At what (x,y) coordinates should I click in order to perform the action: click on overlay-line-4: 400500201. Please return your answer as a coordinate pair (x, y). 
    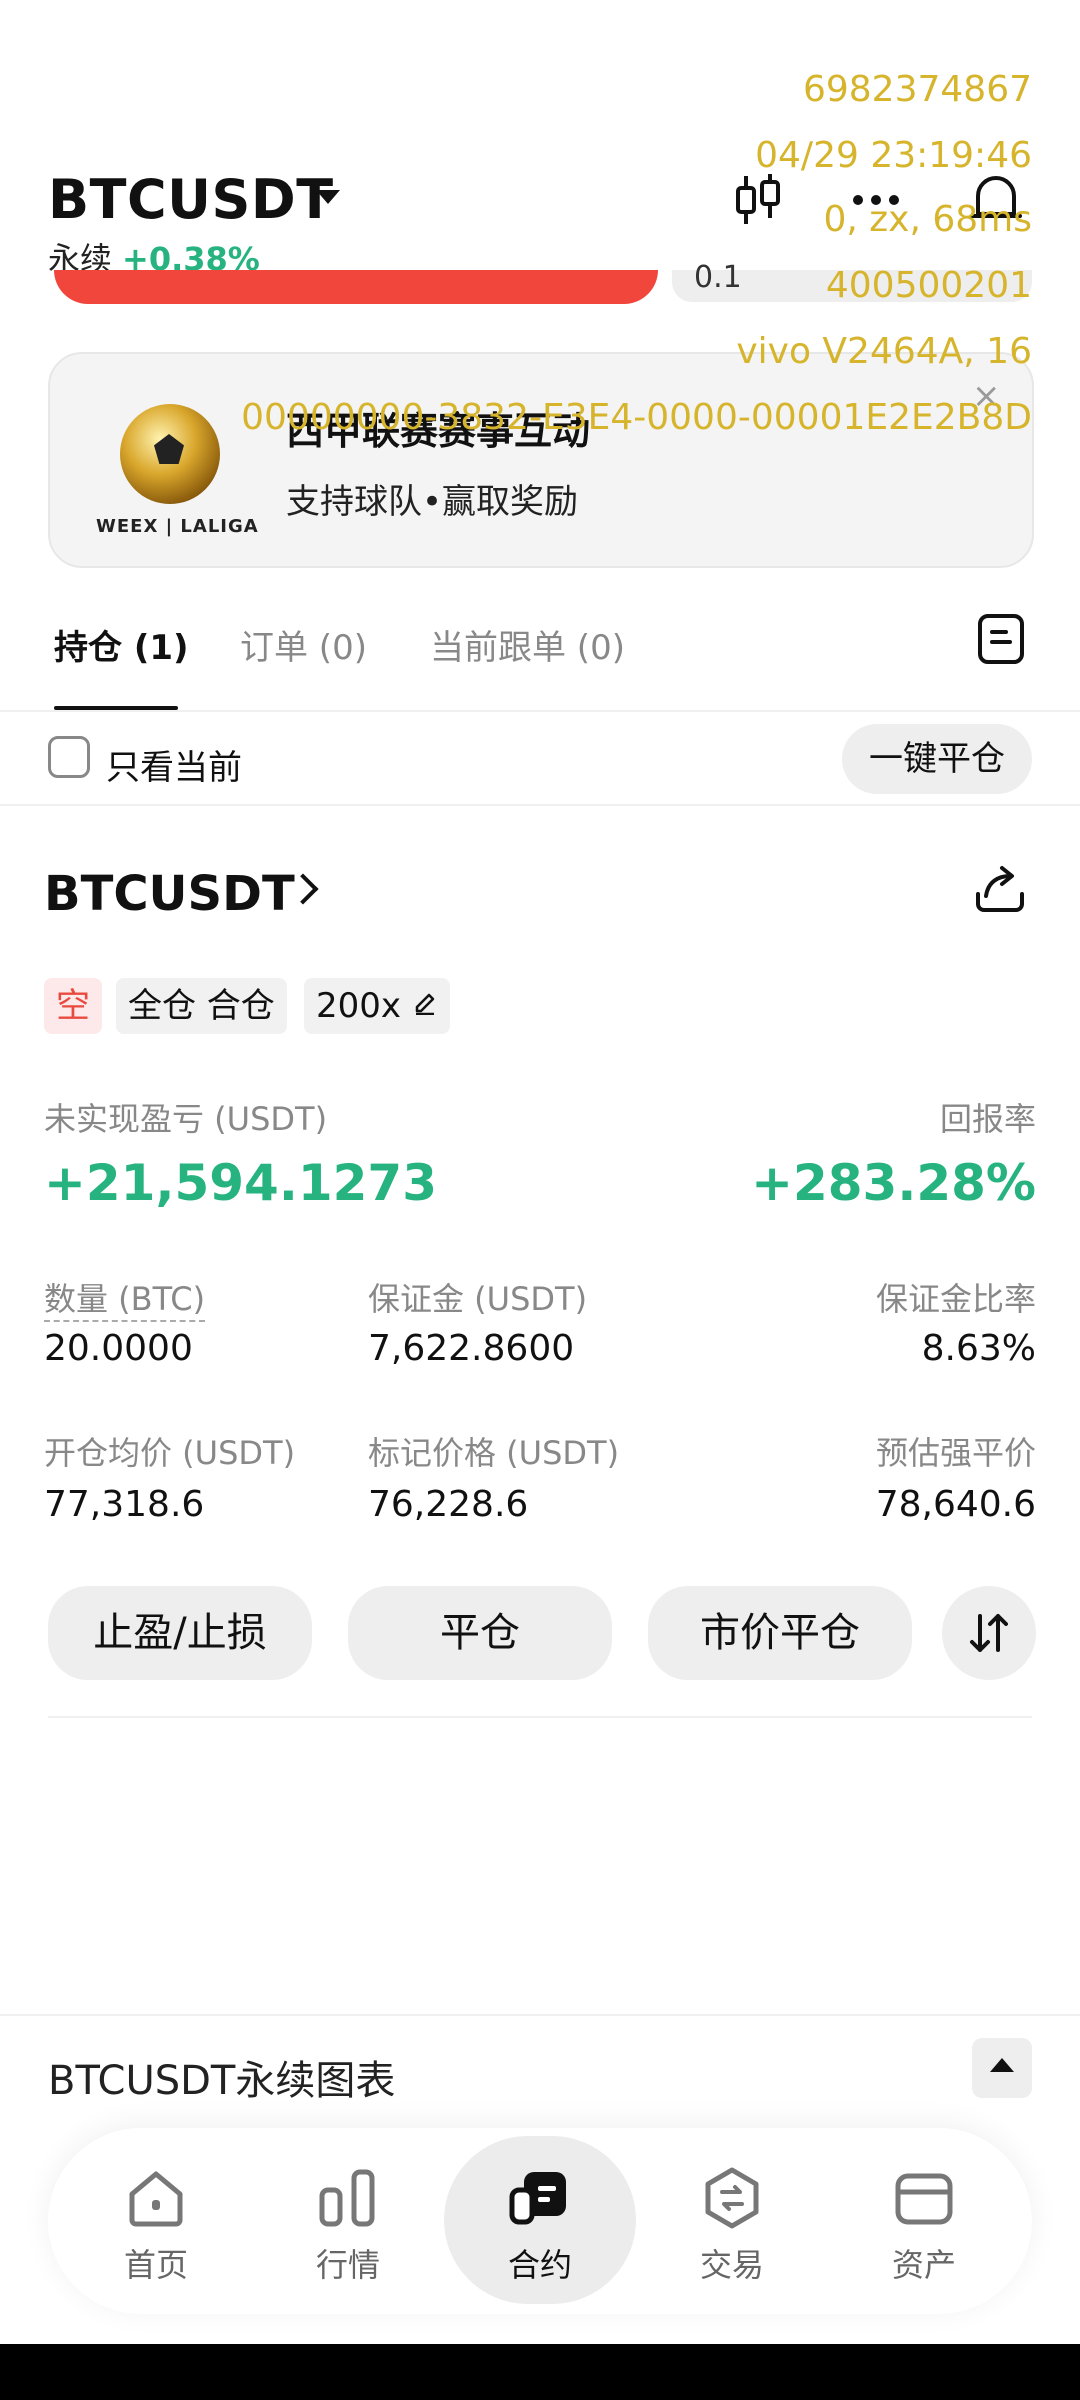
    Looking at the image, I should click on (928, 285).